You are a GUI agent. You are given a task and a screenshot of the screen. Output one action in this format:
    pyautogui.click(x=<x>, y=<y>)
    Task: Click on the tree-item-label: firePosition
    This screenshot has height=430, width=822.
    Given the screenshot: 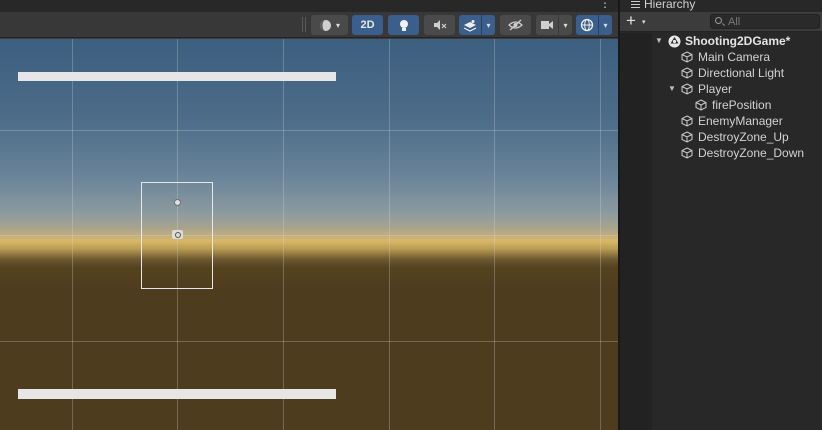 What is the action you would take?
    pyautogui.click(x=742, y=105)
    